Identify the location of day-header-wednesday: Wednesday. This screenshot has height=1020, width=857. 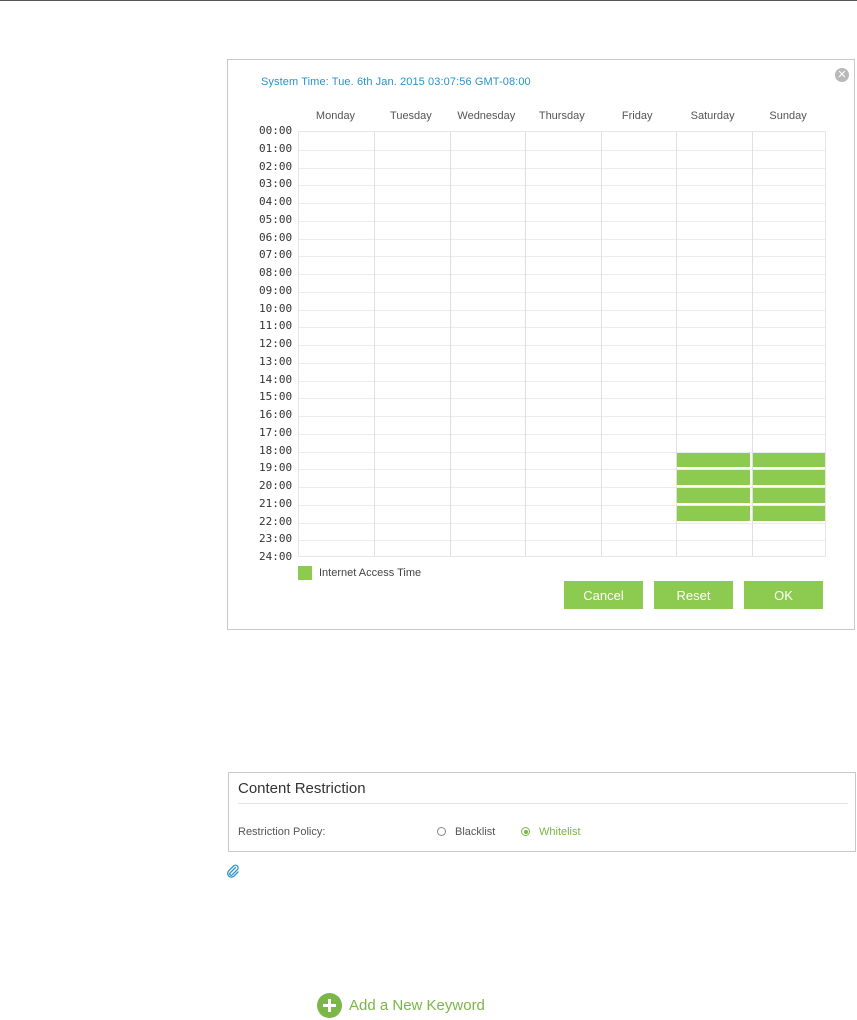
(486, 116).